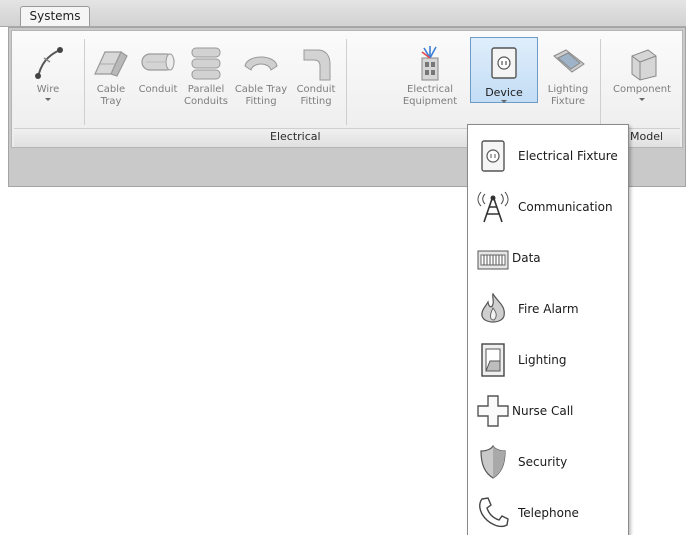 The width and height of the screenshot is (686, 535). I want to click on data-icon, so click(493, 260).